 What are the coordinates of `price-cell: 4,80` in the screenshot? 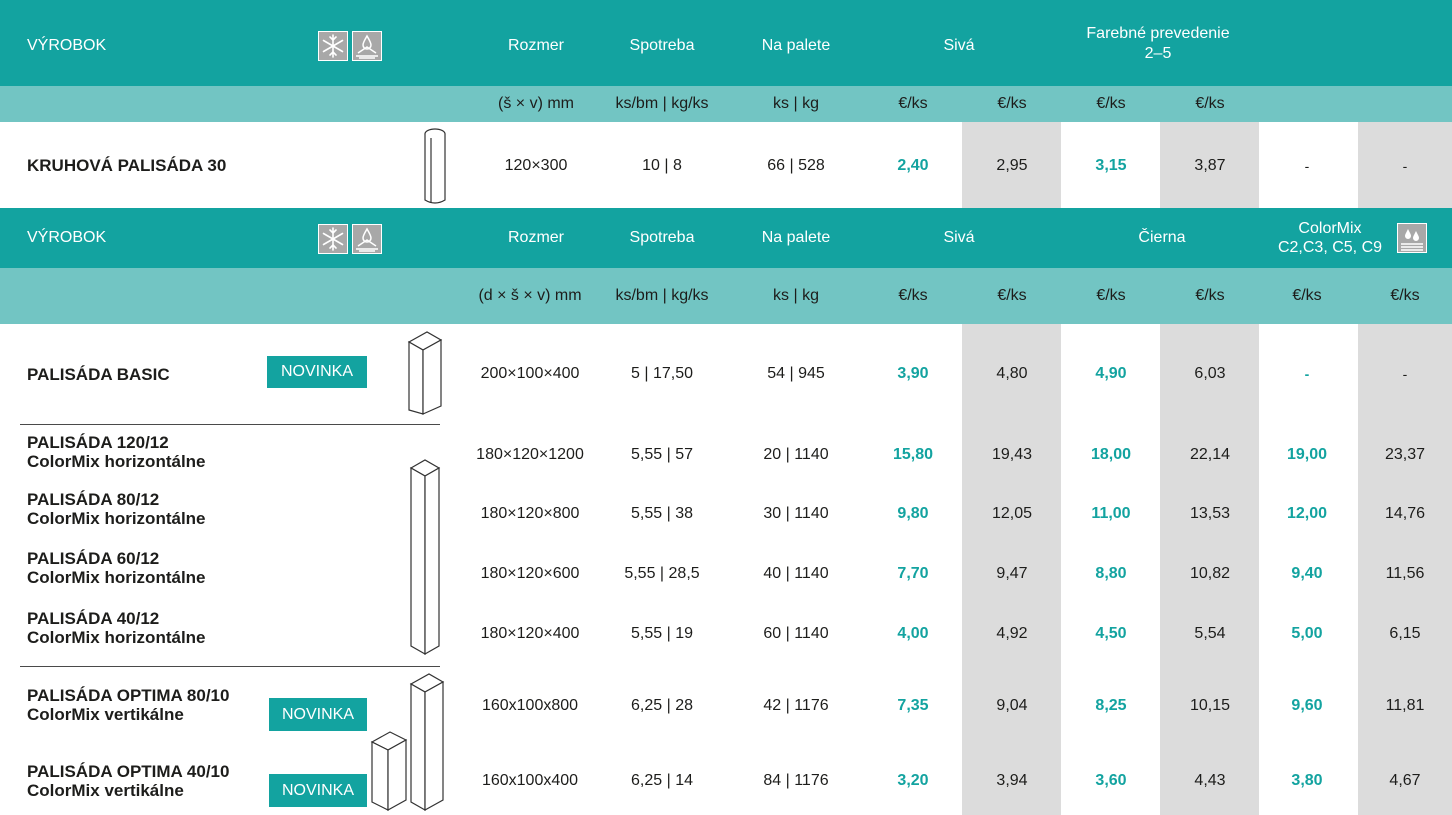 It's located at (1012, 373).